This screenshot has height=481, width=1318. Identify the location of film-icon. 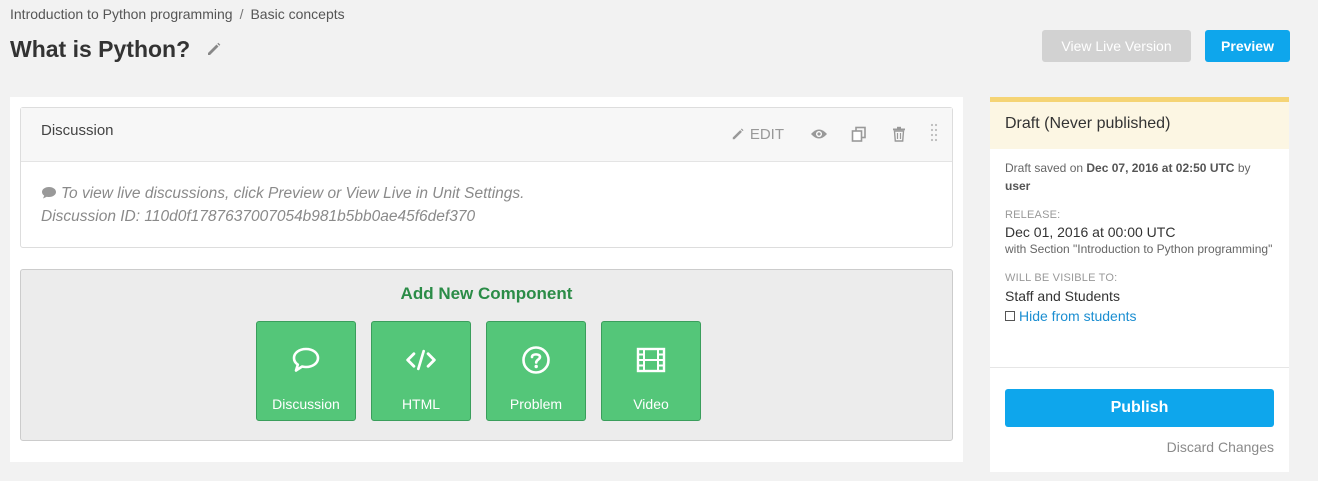
(651, 360).